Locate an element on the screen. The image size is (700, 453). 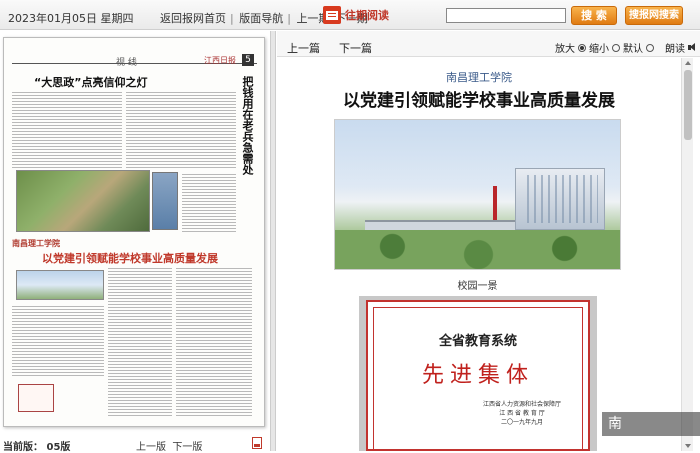
zoom-in-label: 放大 is located at coordinates (565, 49).